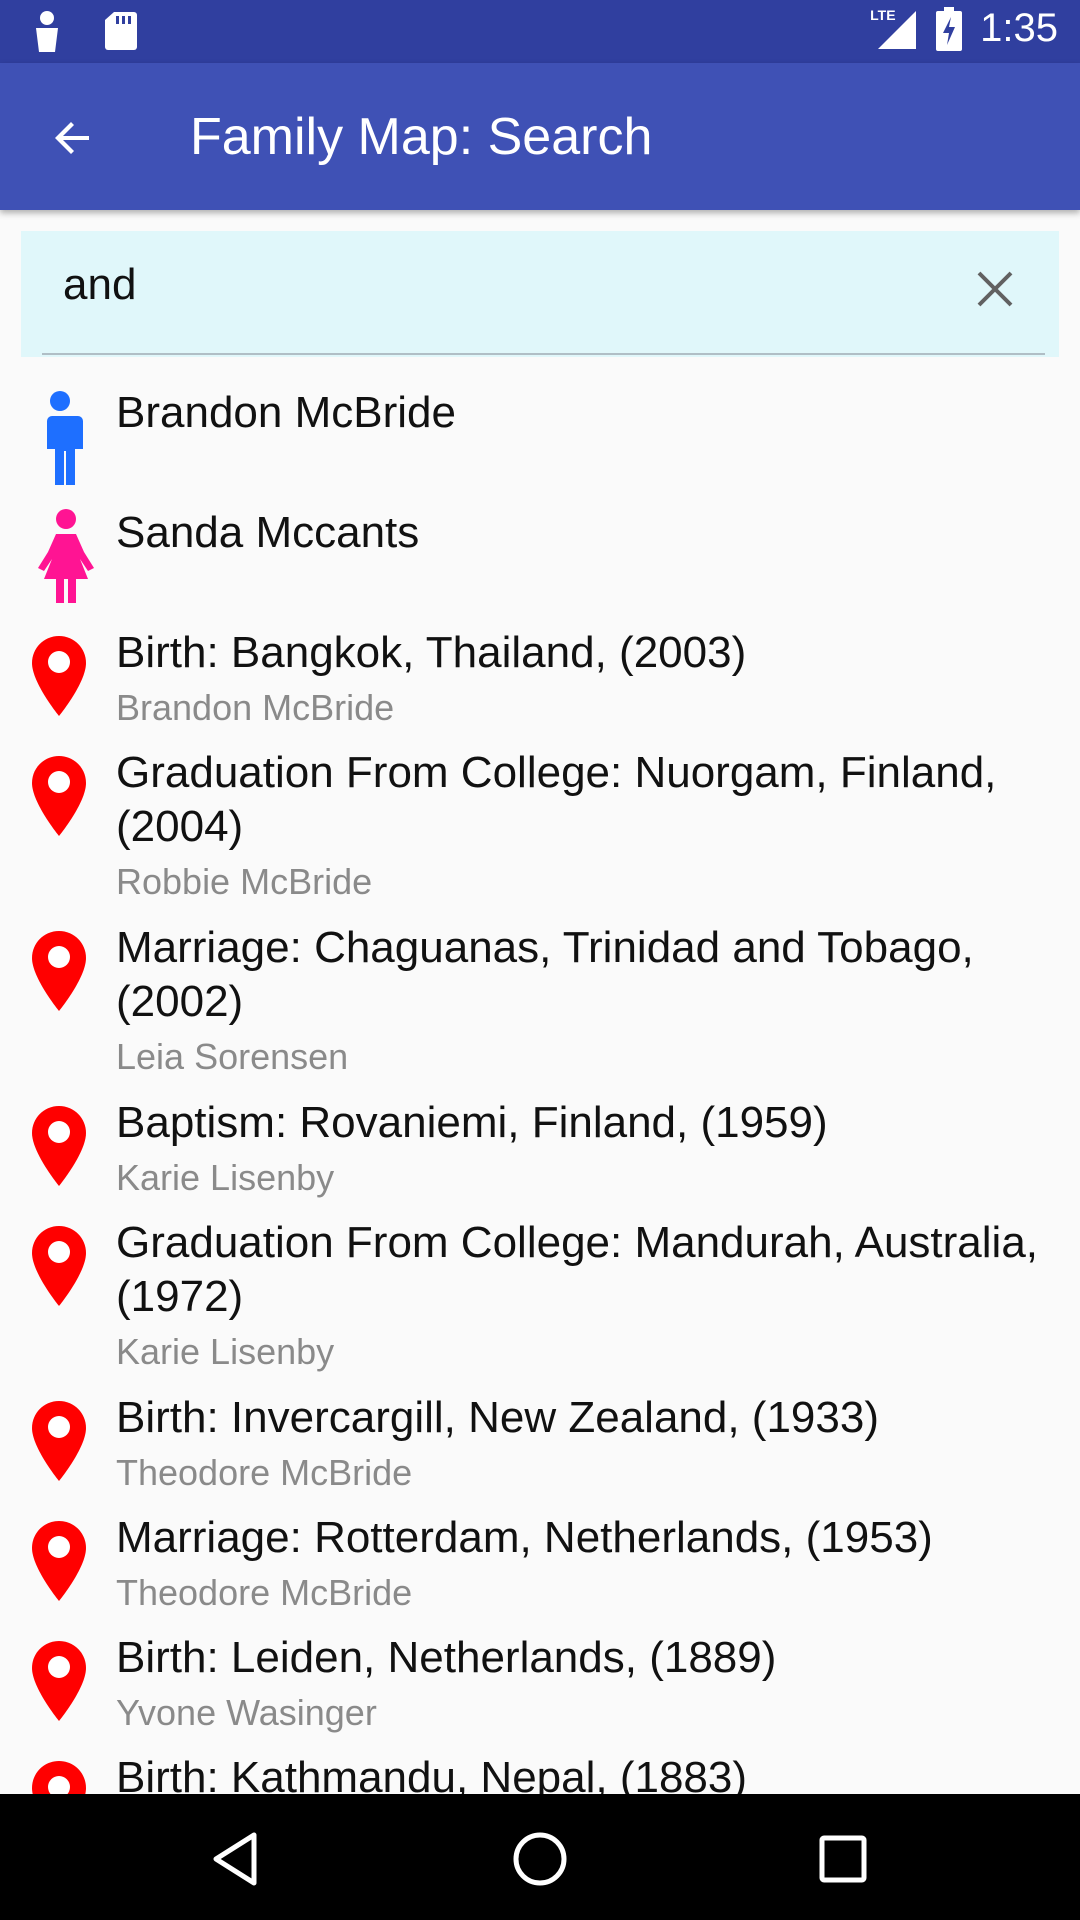 The height and width of the screenshot is (1920, 1080). I want to click on close-icon, so click(995, 289).